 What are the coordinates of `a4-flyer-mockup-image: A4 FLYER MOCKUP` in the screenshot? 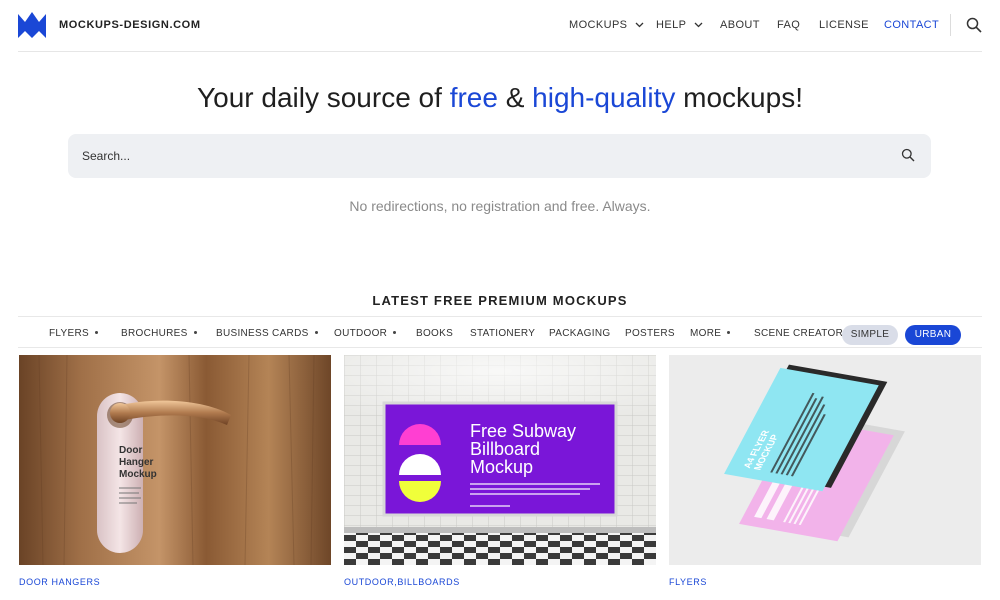 It's located at (825, 460).